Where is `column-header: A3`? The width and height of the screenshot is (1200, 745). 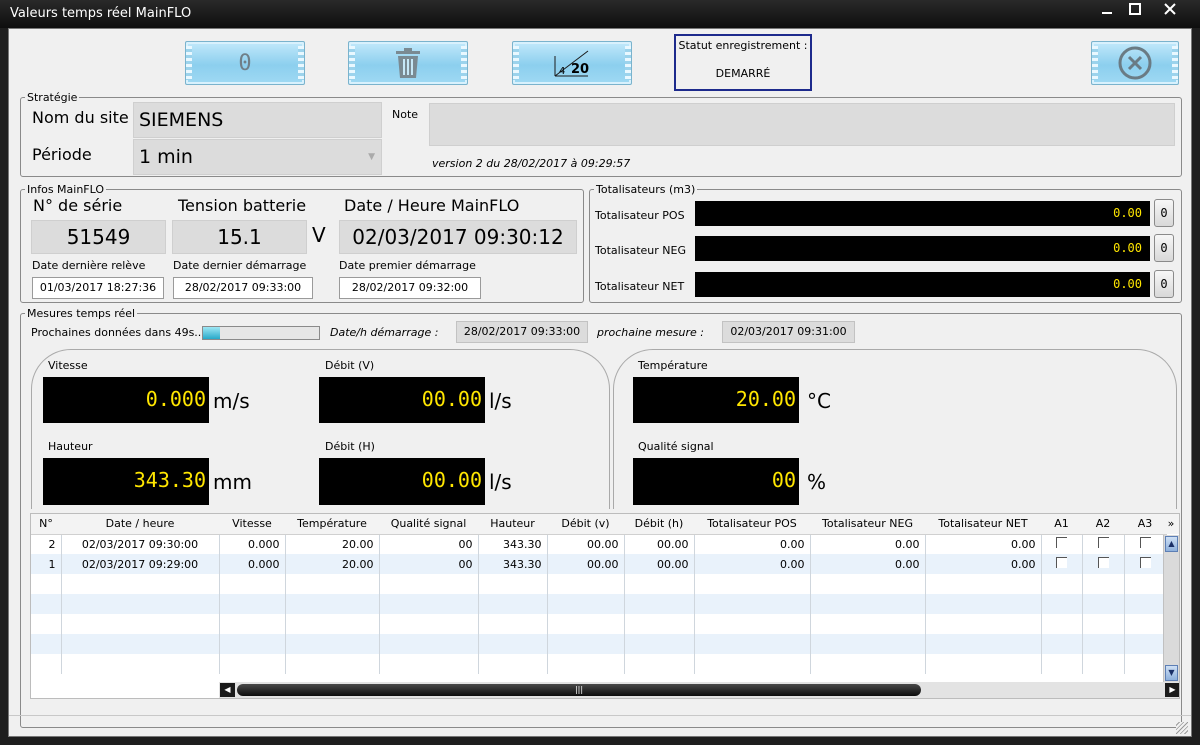 column-header: A3 is located at coordinates (1145, 524).